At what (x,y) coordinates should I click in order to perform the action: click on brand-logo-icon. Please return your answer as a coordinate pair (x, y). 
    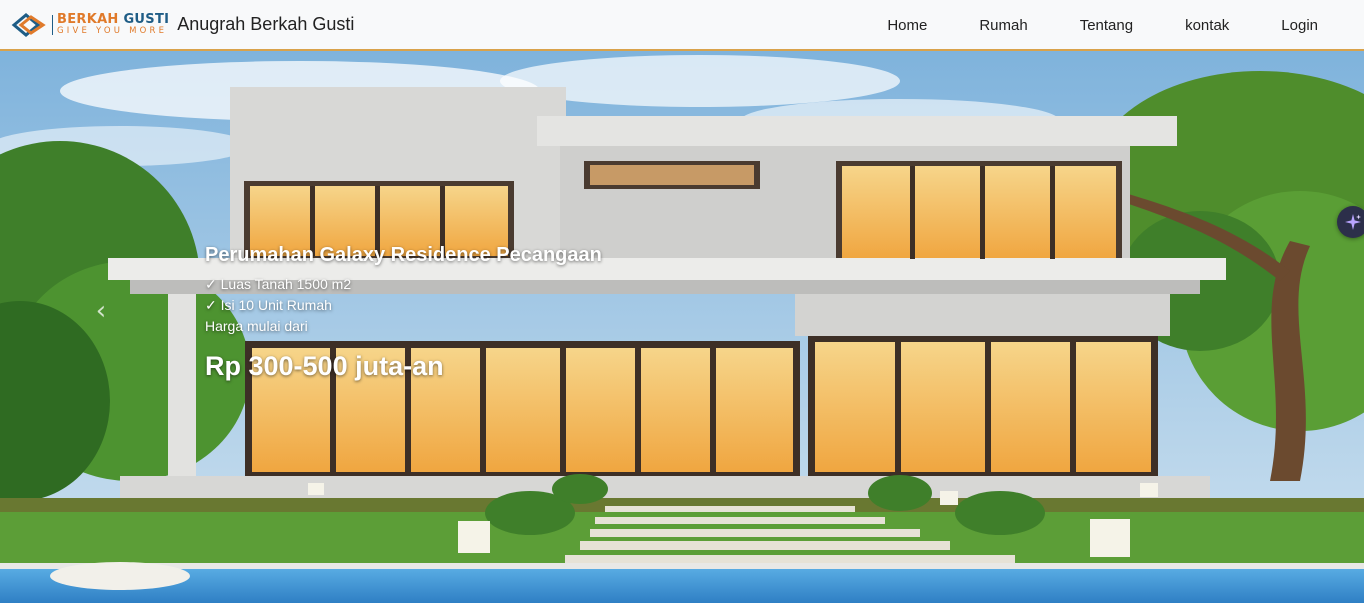
    Looking at the image, I should click on (28, 24).